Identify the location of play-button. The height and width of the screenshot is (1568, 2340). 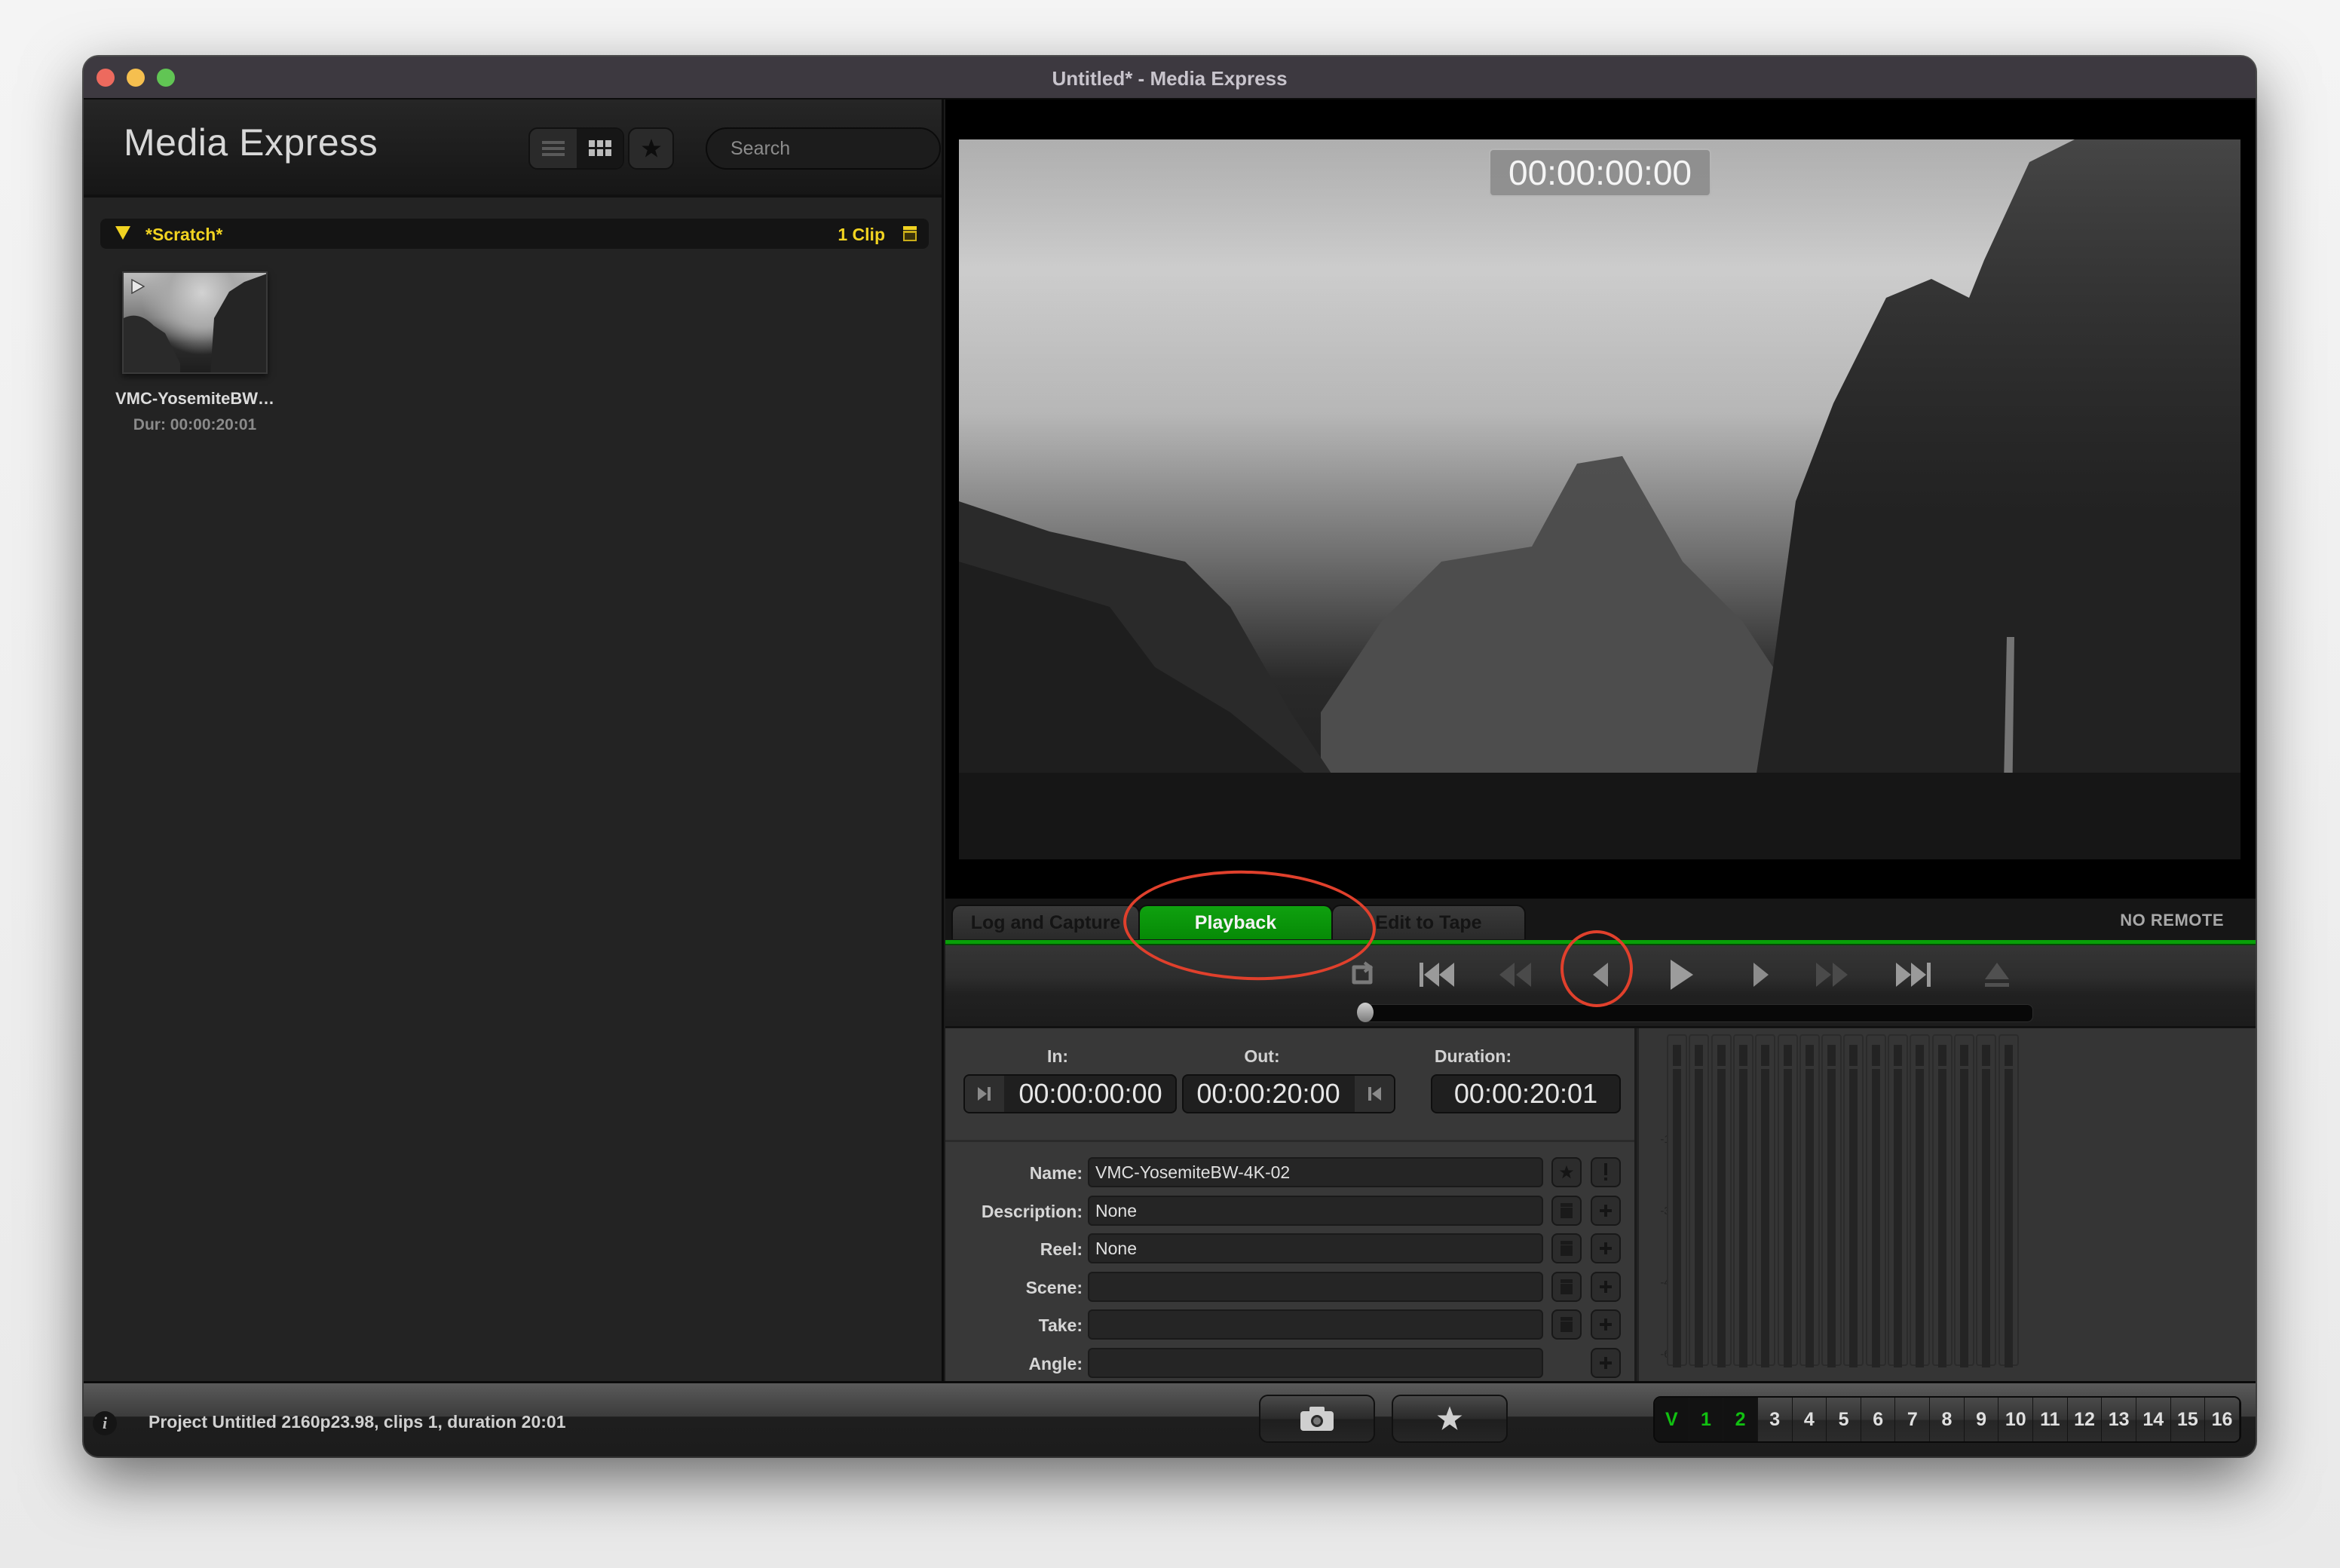
(1681, 975).